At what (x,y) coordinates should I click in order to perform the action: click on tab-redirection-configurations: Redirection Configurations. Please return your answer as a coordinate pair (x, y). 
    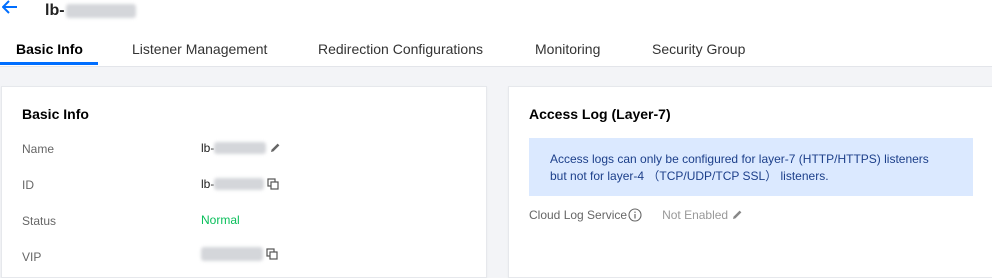
    Looking at the image, I should click on (400, 53).